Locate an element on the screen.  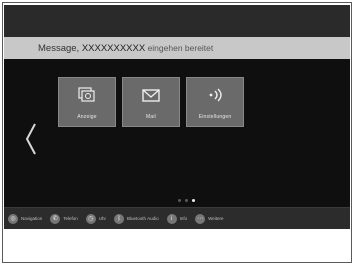
lower-margin is located at coordinates (177, 243).